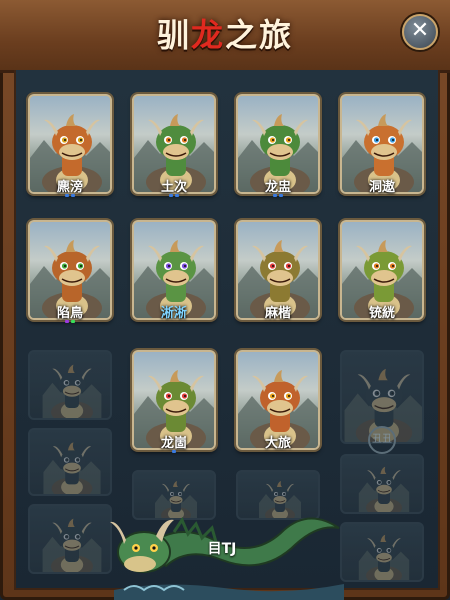  I want to click on close-button: ✕, so click(420, 32).